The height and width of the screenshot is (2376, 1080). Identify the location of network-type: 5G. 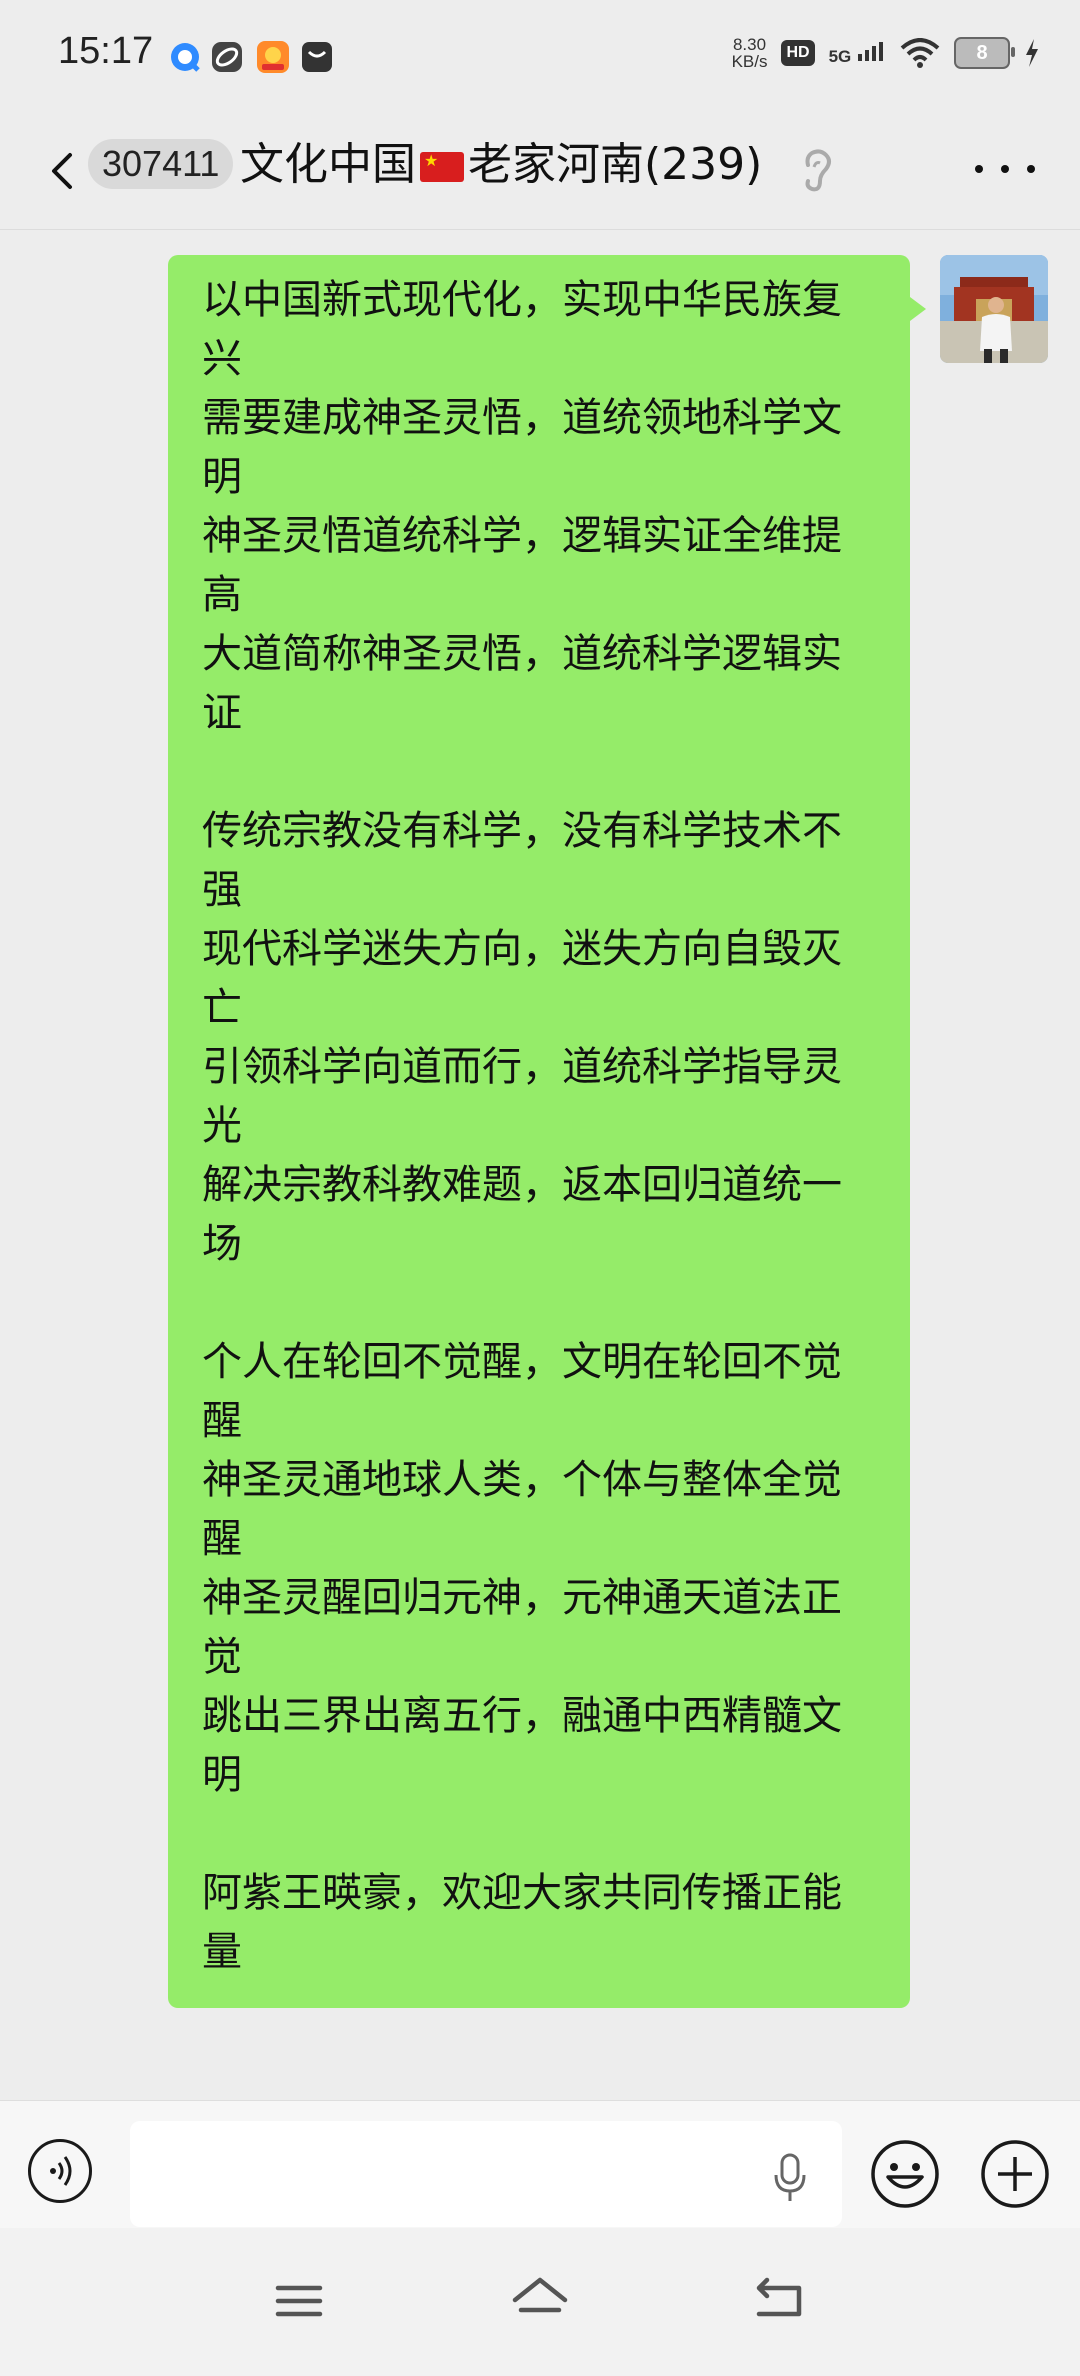
(840, 56).